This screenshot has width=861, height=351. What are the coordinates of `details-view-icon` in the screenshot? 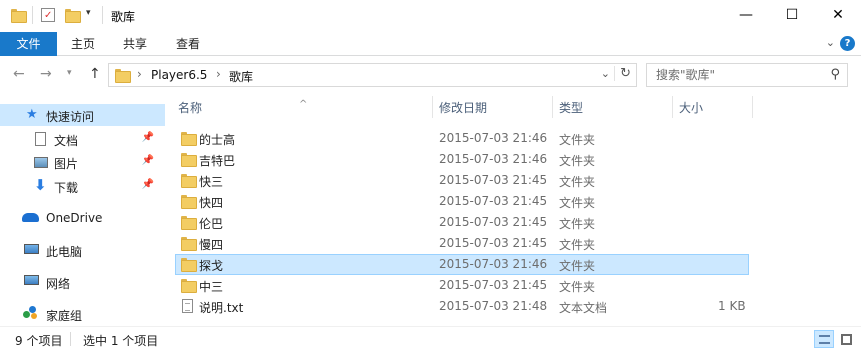 It's located at (824, 339).